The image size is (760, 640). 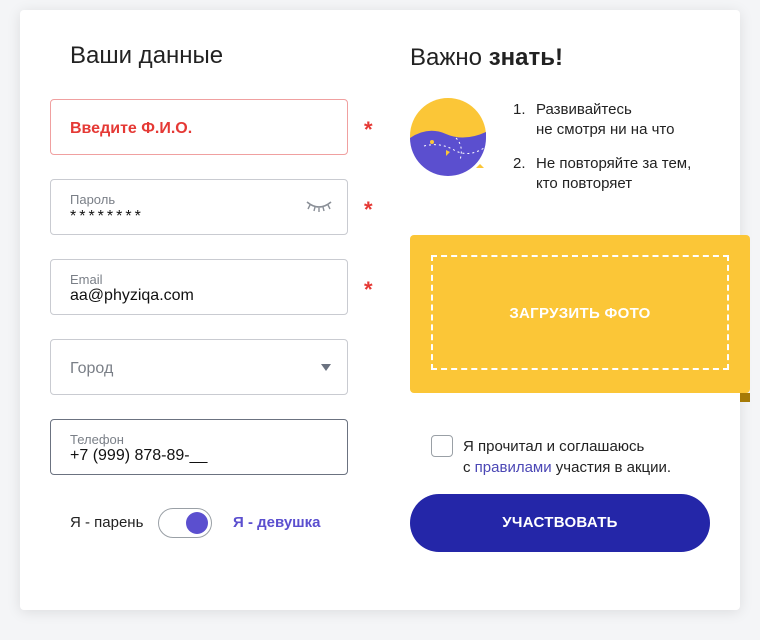 What do you see at coordinates (605, 129) in the screenshot?
I see `tip-line: не смотря ни на что` at bounding box center [605, 129].